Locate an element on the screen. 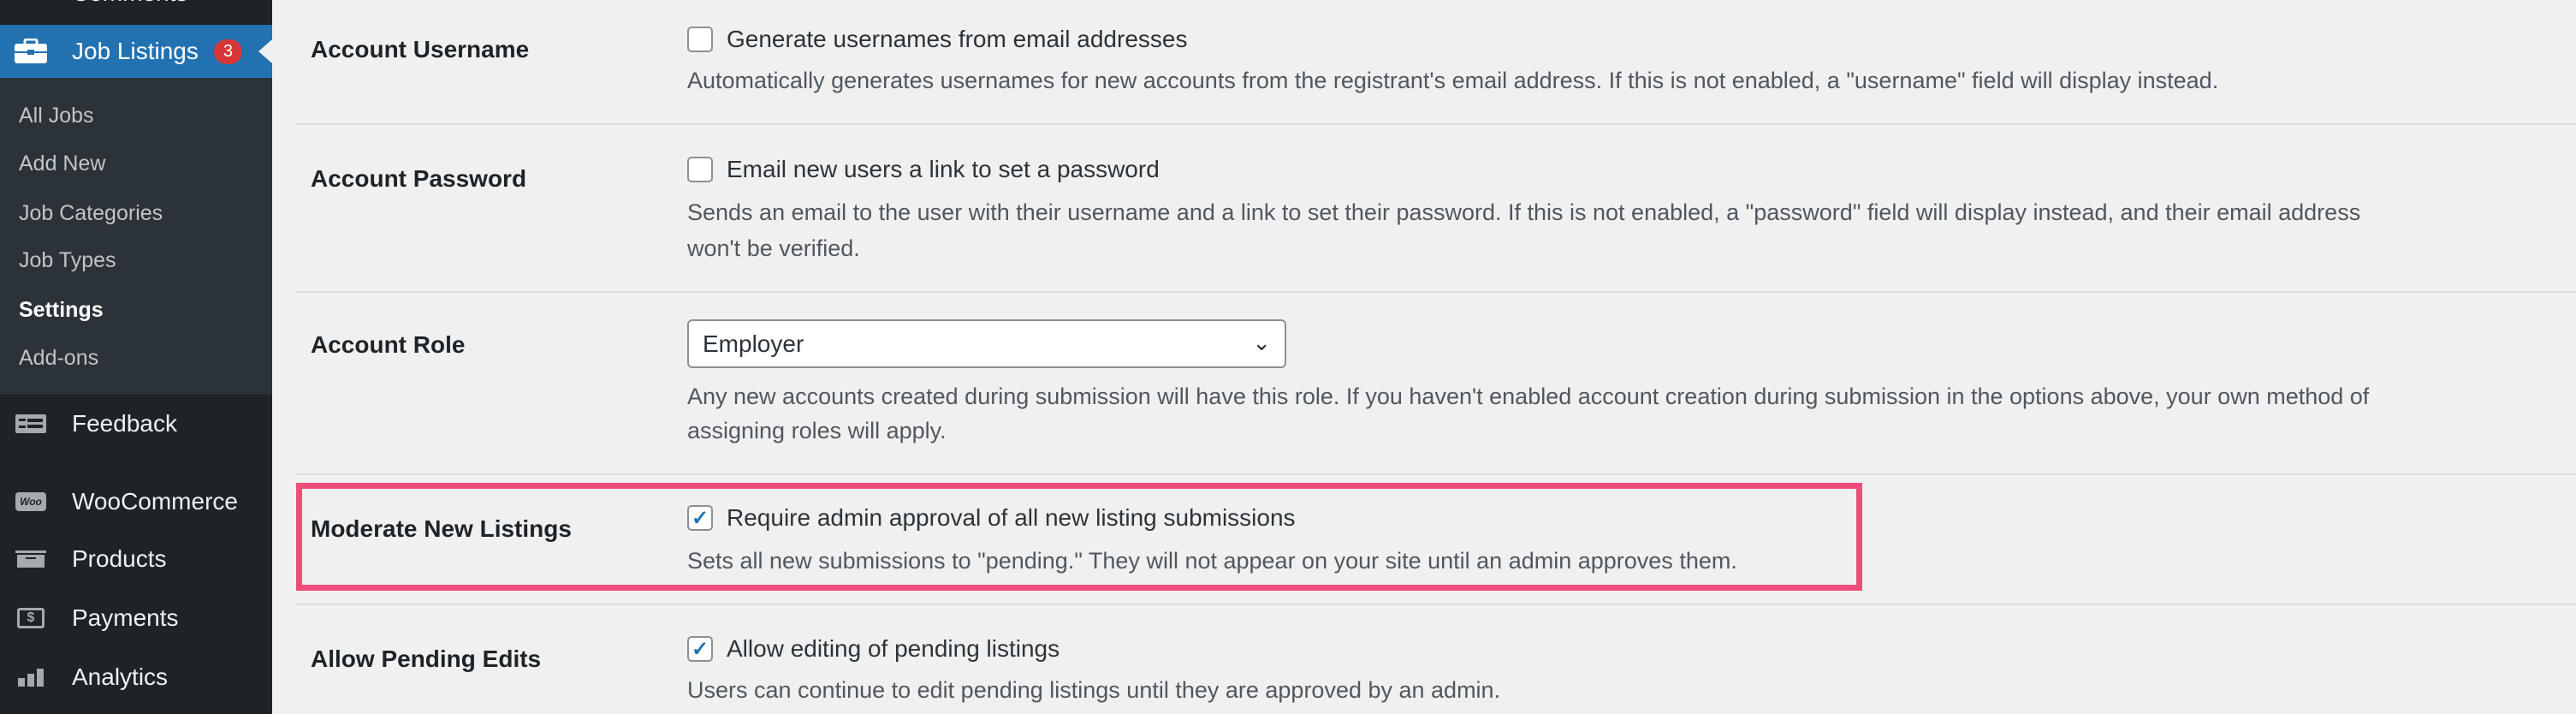 The image size is (2576, 714). comment-icon: ✎ is located at coordinates (31, 4).